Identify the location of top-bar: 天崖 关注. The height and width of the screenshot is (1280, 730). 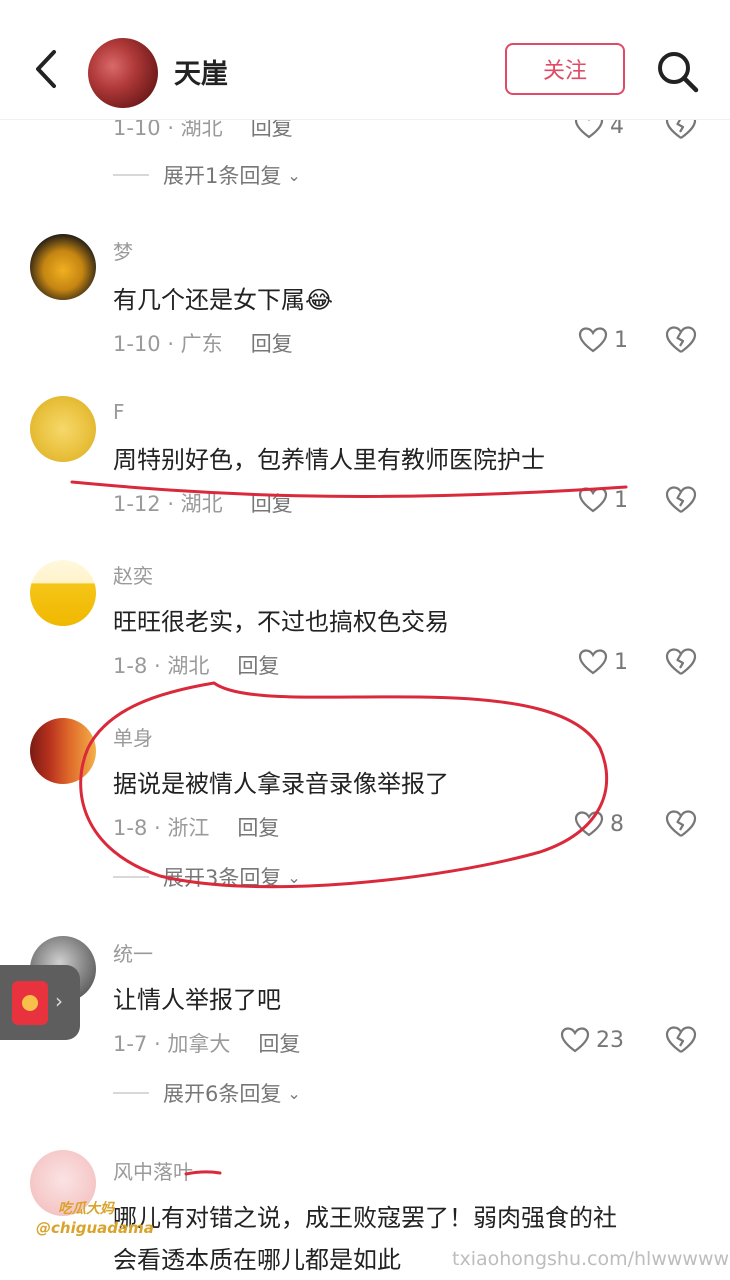
(365, 60).